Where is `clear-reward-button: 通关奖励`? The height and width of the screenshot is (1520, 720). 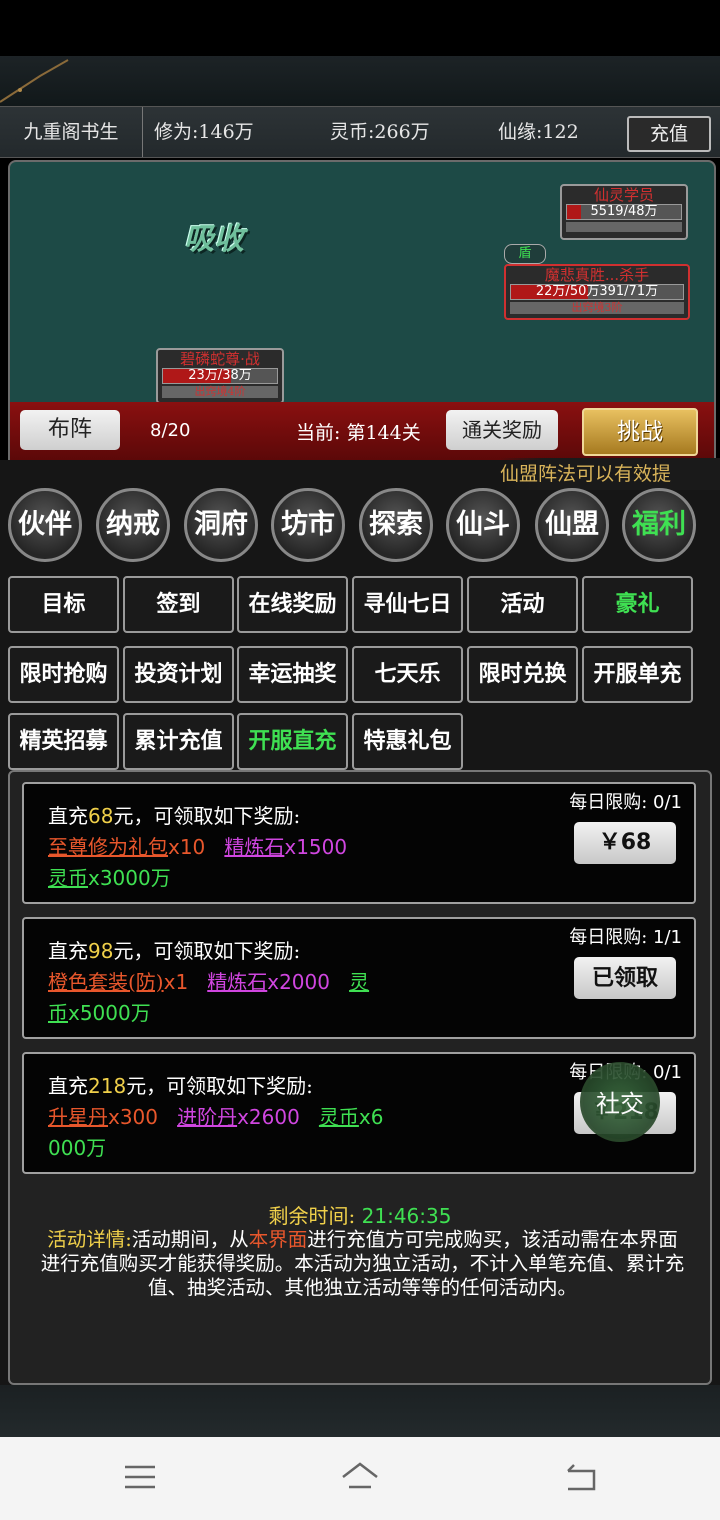 clear-reward-button: 通关奖励 is located at coordinates (502, 430).